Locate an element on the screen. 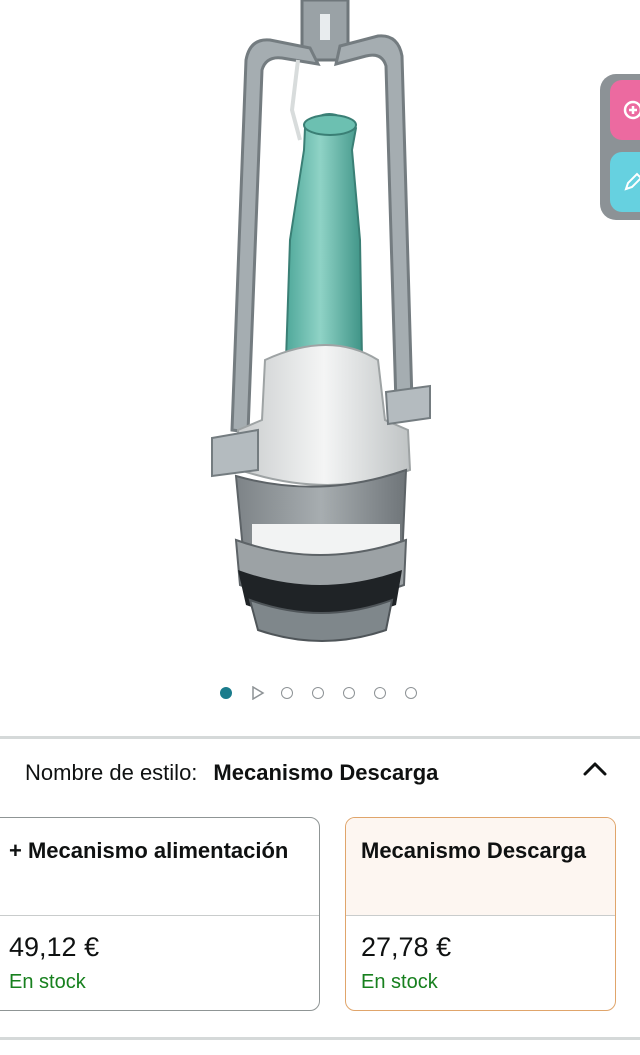 This screenshot has height=1055, width=640. chevron-up-icon is located at coordinates (595, 769).